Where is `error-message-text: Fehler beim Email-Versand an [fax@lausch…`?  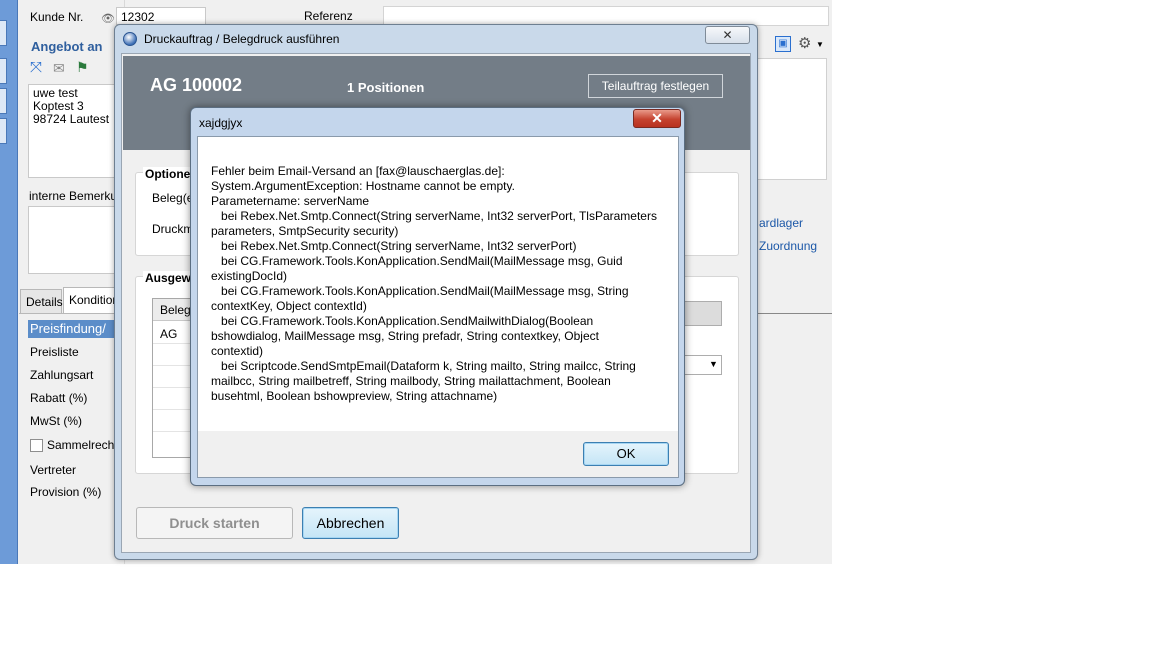 error-message-text: Fehler beim Email-Versand an [fax@lausch… is located at coordinates (434, 283).